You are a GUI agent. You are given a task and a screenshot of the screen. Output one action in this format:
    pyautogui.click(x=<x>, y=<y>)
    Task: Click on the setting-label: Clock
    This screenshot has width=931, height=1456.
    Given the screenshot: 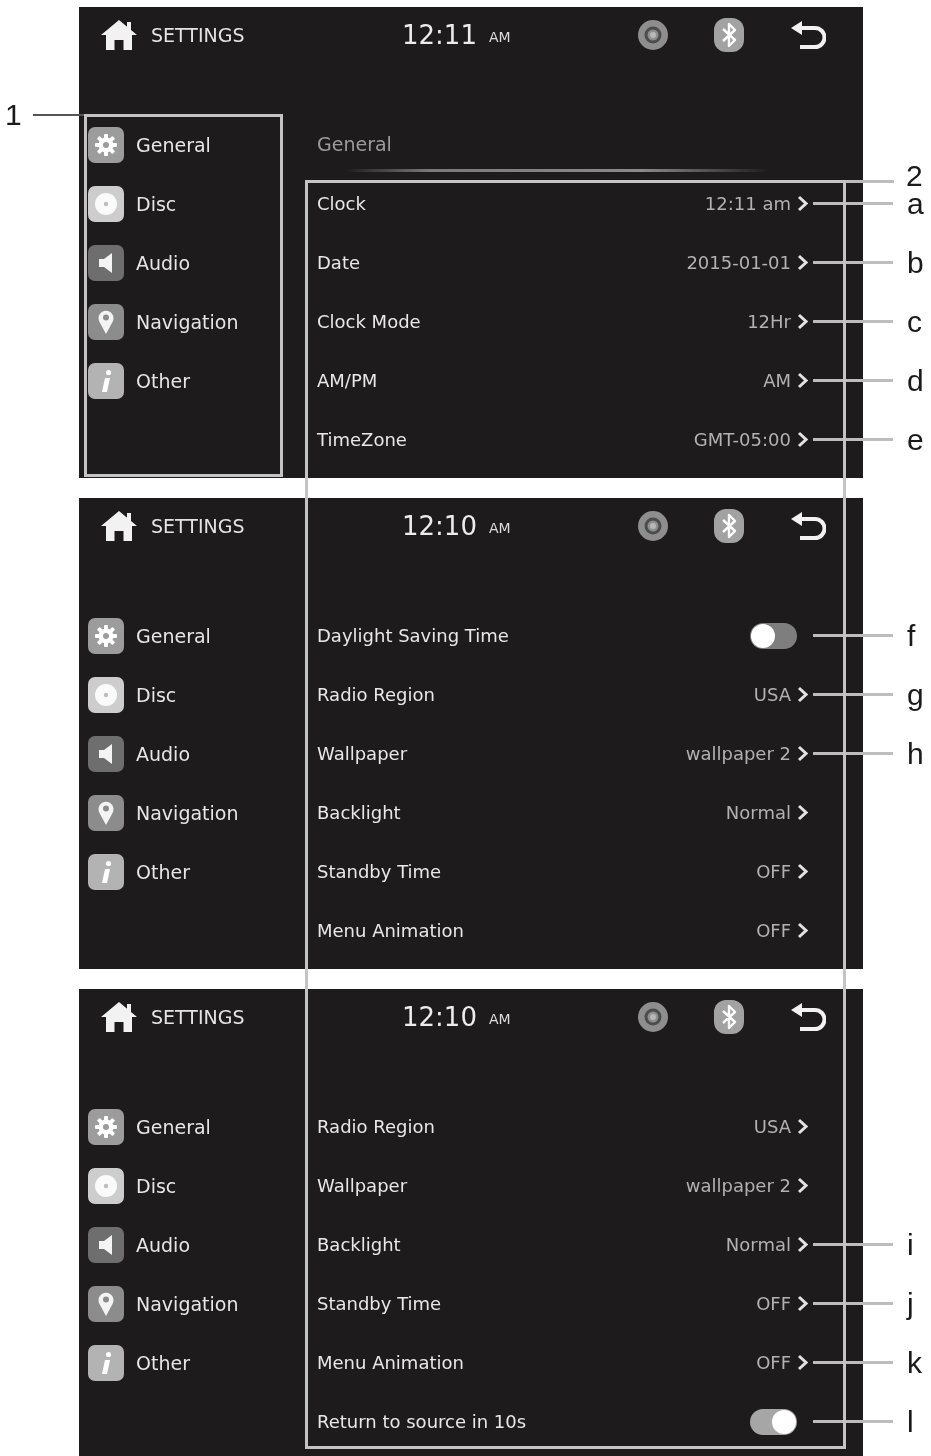 What is the action you would take?
    pyautogui.click(x=511, y=203)
    